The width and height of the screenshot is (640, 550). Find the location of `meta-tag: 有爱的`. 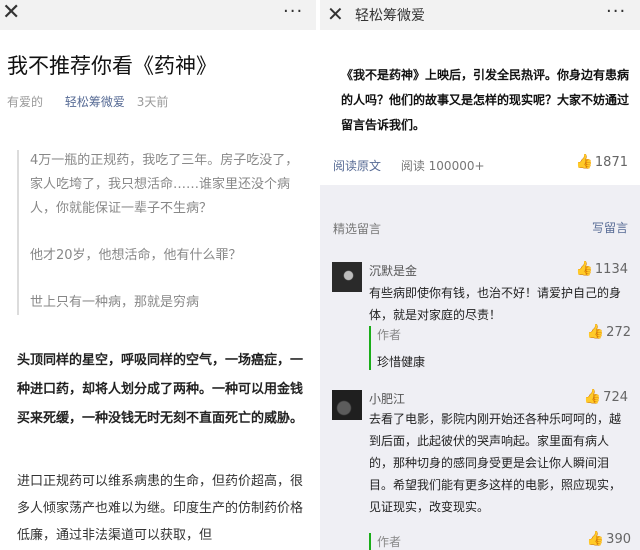

meta-tag: 有爱的 is located at coordinates (25, 102).